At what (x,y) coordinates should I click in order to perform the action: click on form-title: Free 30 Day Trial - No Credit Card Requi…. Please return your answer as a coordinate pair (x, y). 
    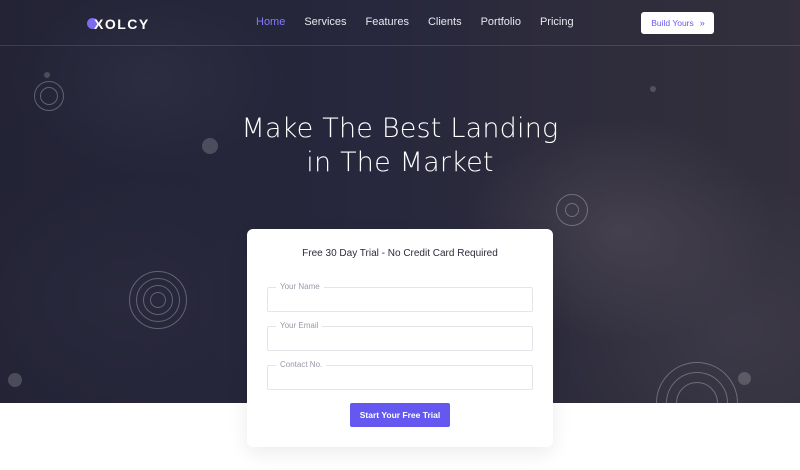
    Looking at the image, I should click on (400, 253).